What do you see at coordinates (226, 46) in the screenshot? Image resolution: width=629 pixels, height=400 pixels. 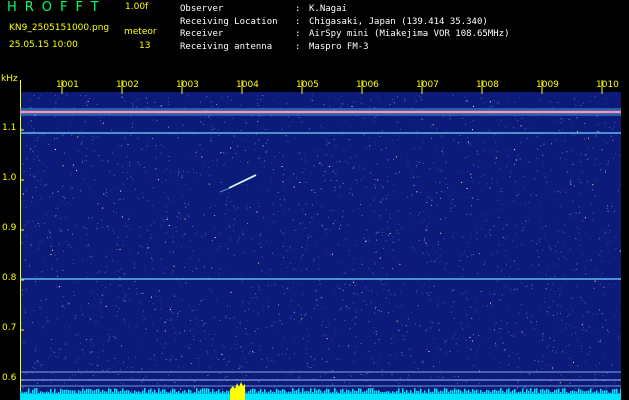 I see `info-label: Receiving antenna` at bounding box center [226, 46].